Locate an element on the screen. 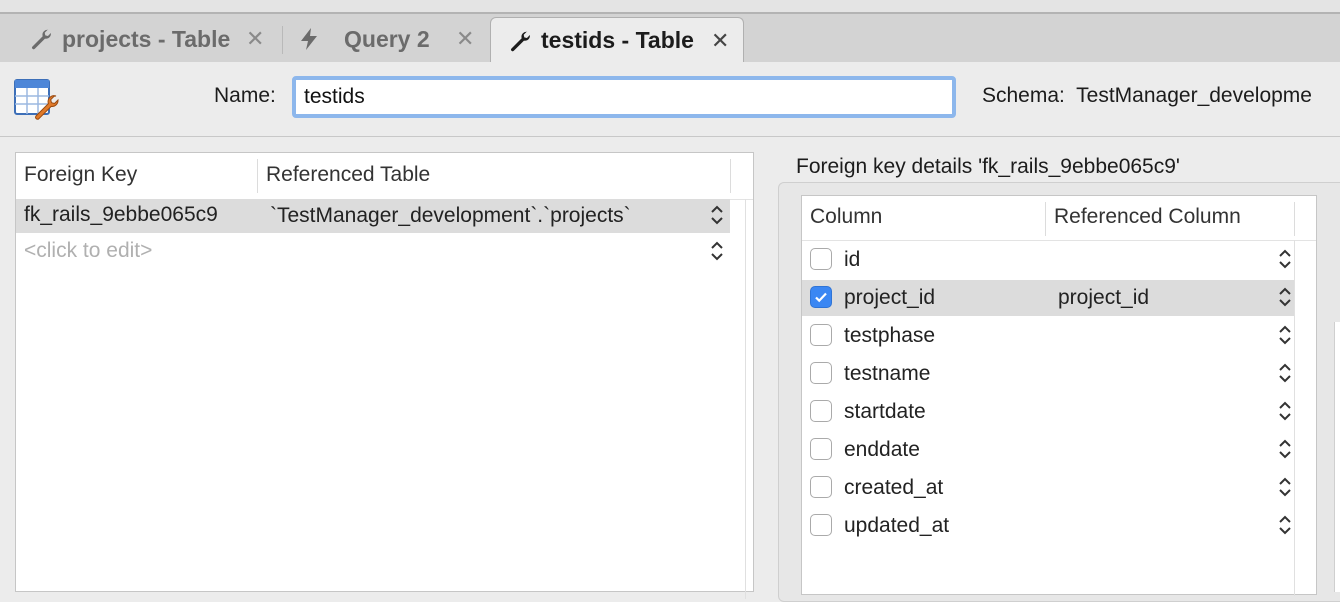  schema-value: TestManager_developme is located at coordinates (1194, 95).